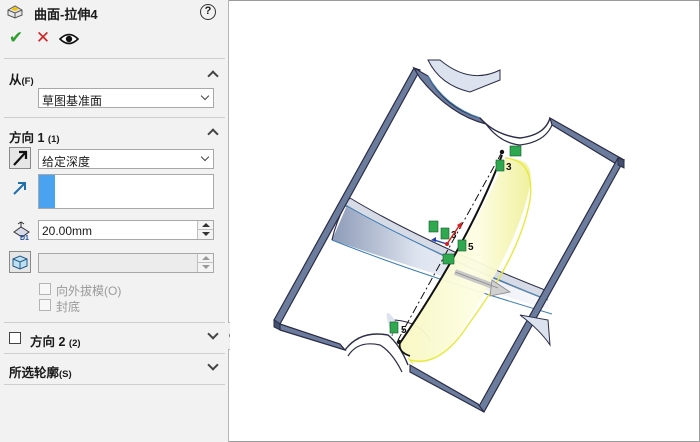 This screenshot has width=700, height=442. What do you see at coordinates (89, 291) in the screenshot?
I see `draft-outward-label: 向外拔模(O)` at bounding box center [89, 291].